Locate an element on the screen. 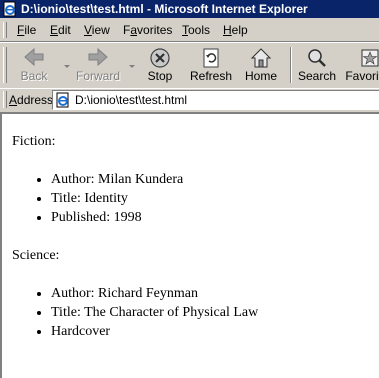 The height and width of the screenshot is (378, 379). address-label: Address is located at coordinates (31, 100).